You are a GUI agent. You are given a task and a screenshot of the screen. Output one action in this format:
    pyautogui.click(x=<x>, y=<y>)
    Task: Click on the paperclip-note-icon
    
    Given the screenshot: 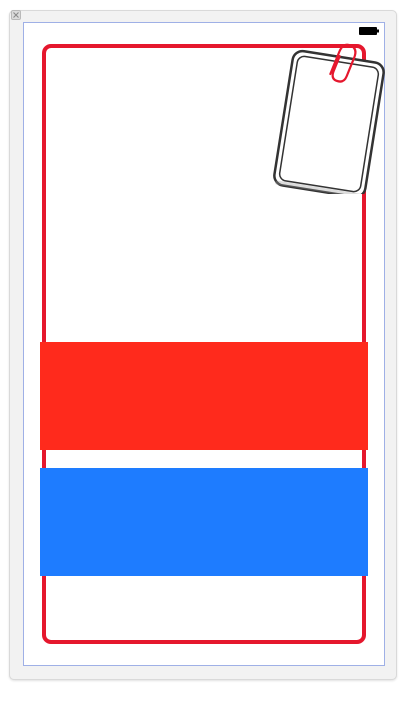 What is the action you would take?
    pyautogui.click(x=330, y=116)
    